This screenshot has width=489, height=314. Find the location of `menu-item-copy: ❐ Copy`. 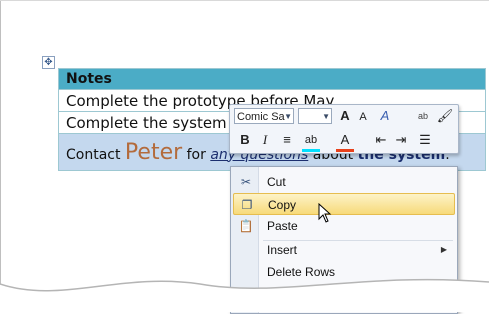

menu-item-copy: ❐ Copy is located at coordinates (344, 204).